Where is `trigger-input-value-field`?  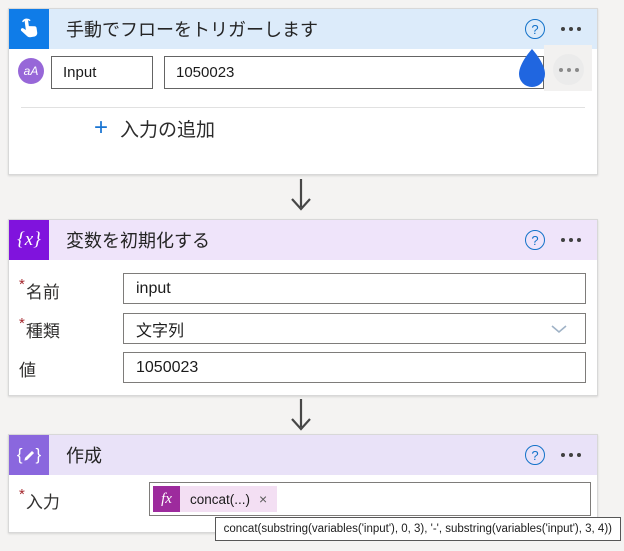 trigger-input-value-field is located at coordinates (354, 72).